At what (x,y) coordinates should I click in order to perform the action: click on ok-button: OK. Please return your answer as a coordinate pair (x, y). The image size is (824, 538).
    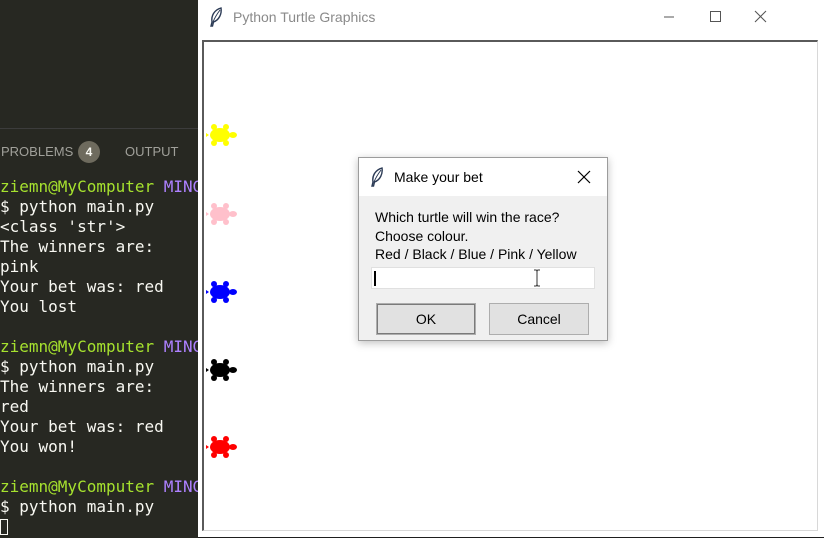
    Looking at the image, I should click on (426, 319).